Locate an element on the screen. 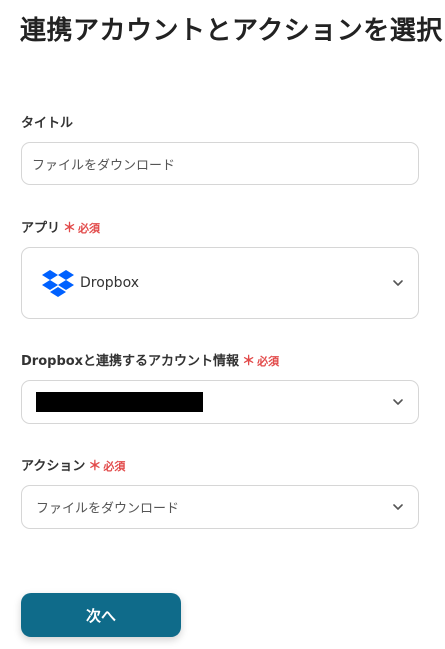  dropbox-icon is located at coordinates (58, 283).